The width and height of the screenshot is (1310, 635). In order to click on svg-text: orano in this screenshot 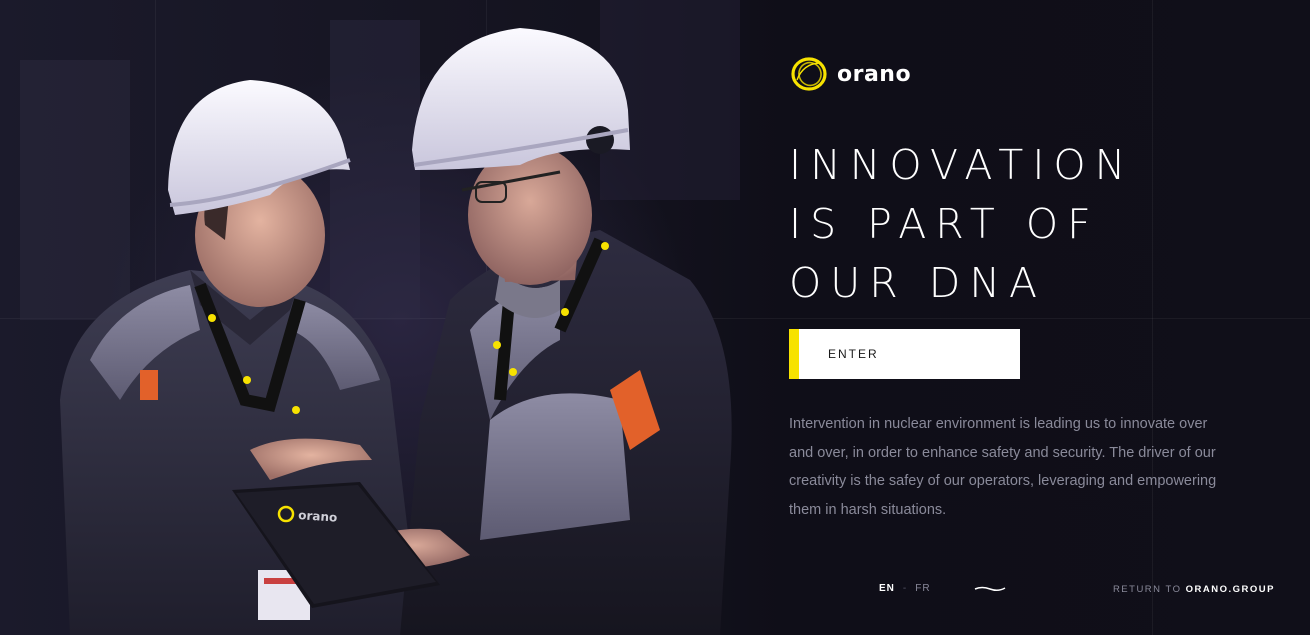, I will do `click(318, 516)`.